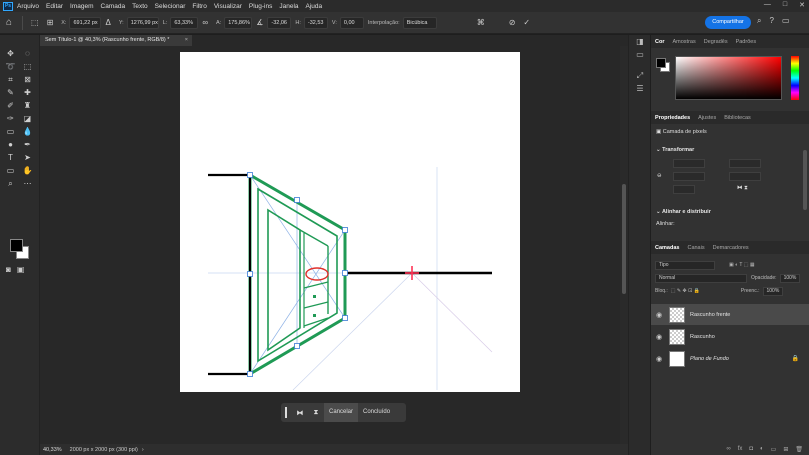  I want to click on prop-angle-field, so click(684, 189).